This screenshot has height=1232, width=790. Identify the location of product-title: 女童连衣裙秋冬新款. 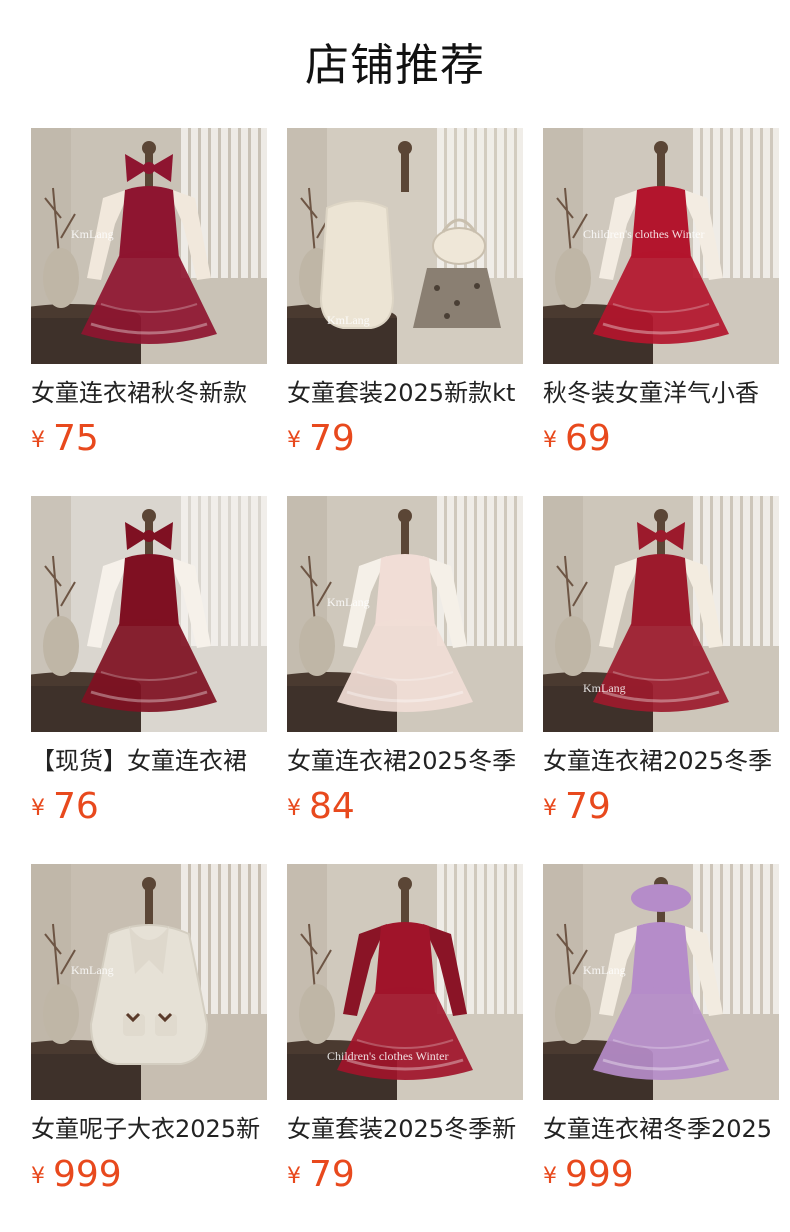
(149, 393).